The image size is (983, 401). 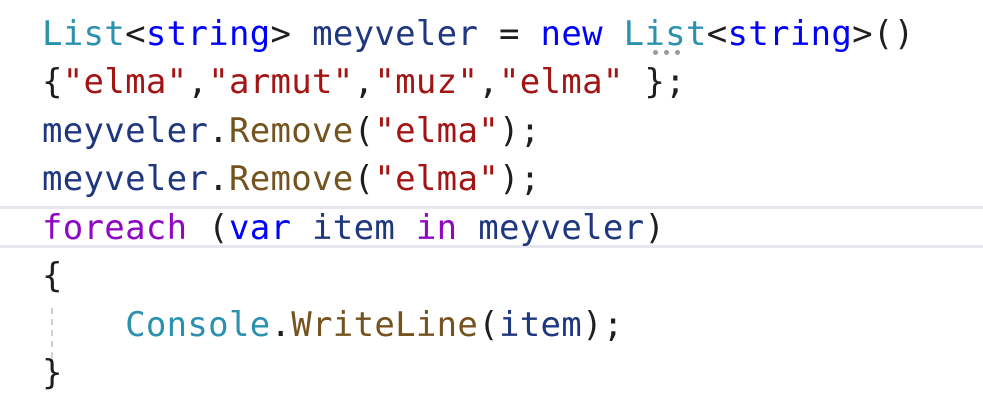 I want to click on code-line-6: {, so click(x=52, y=276).